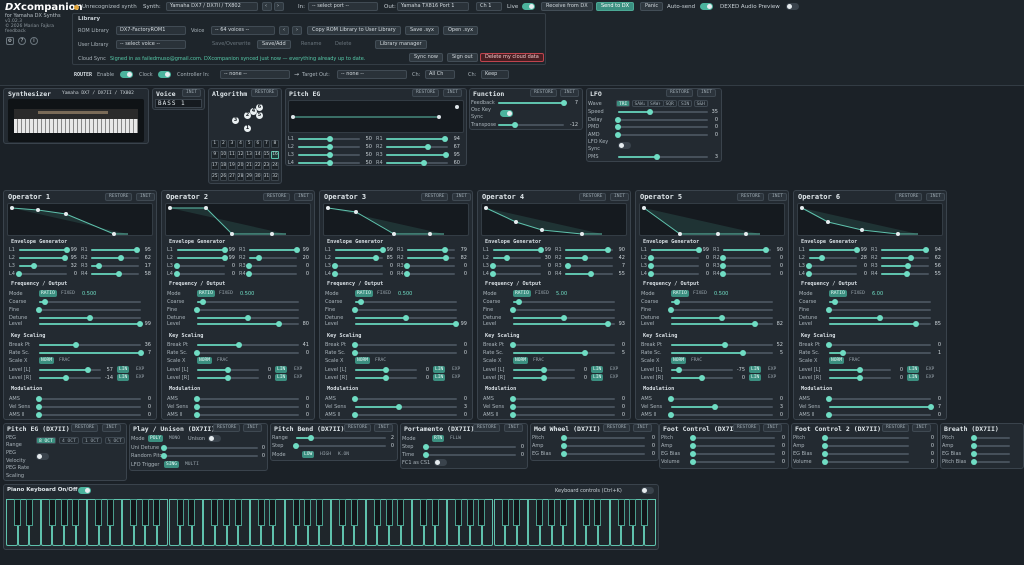 This screenshot has width=1024, height=565. Describe the element at coordinates (562, 345) in the screenshot. I see `operator-4-bp-slider` at that location.